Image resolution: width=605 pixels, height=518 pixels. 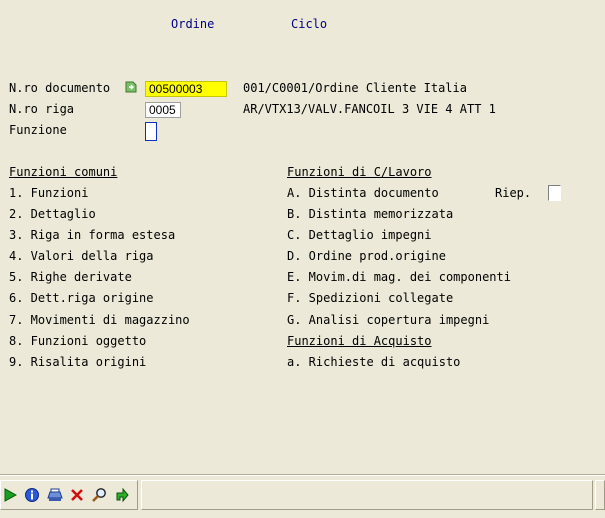 I want to click on lookup-icon, so click(x=131, y=87).